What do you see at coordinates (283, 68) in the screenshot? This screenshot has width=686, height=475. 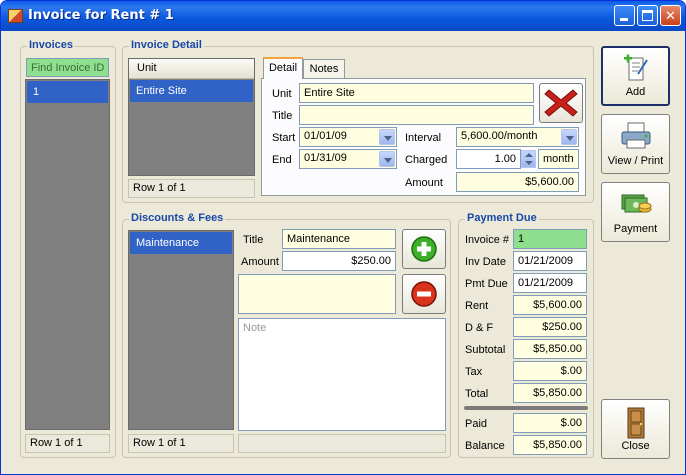 I see `tab-detail: Detail` at bounding box center [283, 68].